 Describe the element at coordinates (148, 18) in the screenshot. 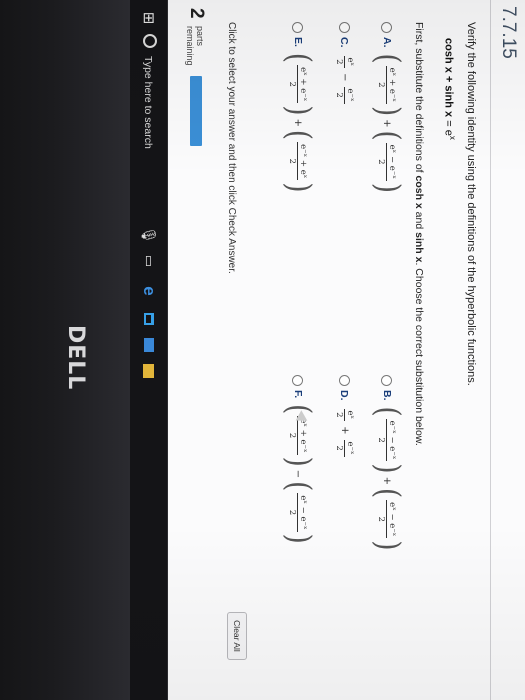

I see `windows-logo-icon: ⊞` at that location.